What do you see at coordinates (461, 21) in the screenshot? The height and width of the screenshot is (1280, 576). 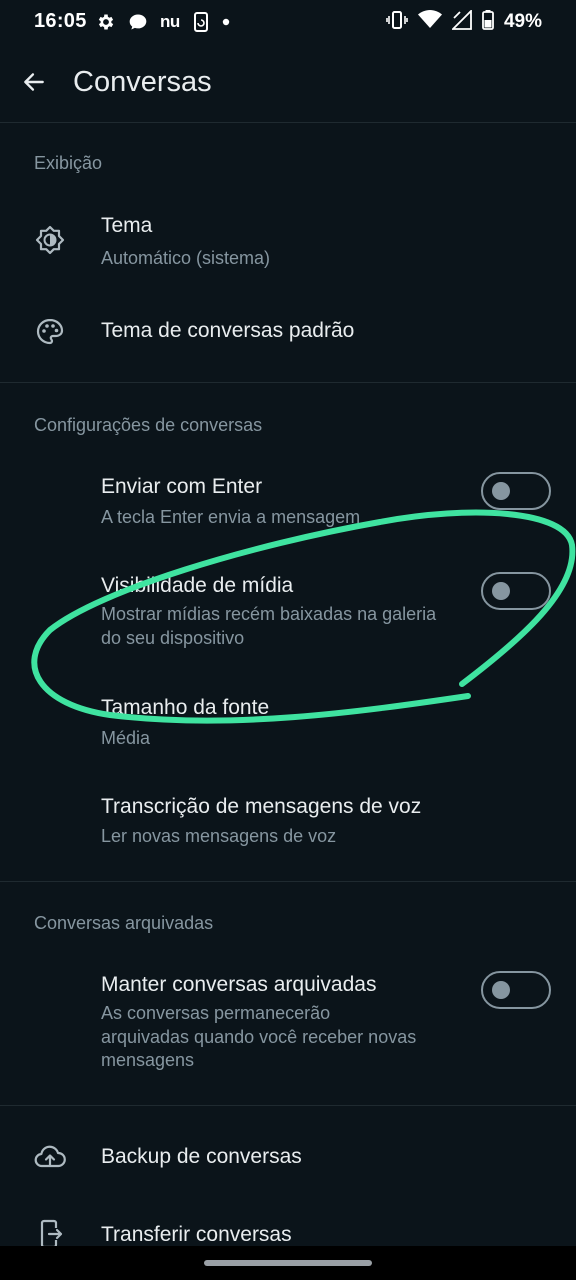 I see `signal-icon` at bounding box center [461, 21].